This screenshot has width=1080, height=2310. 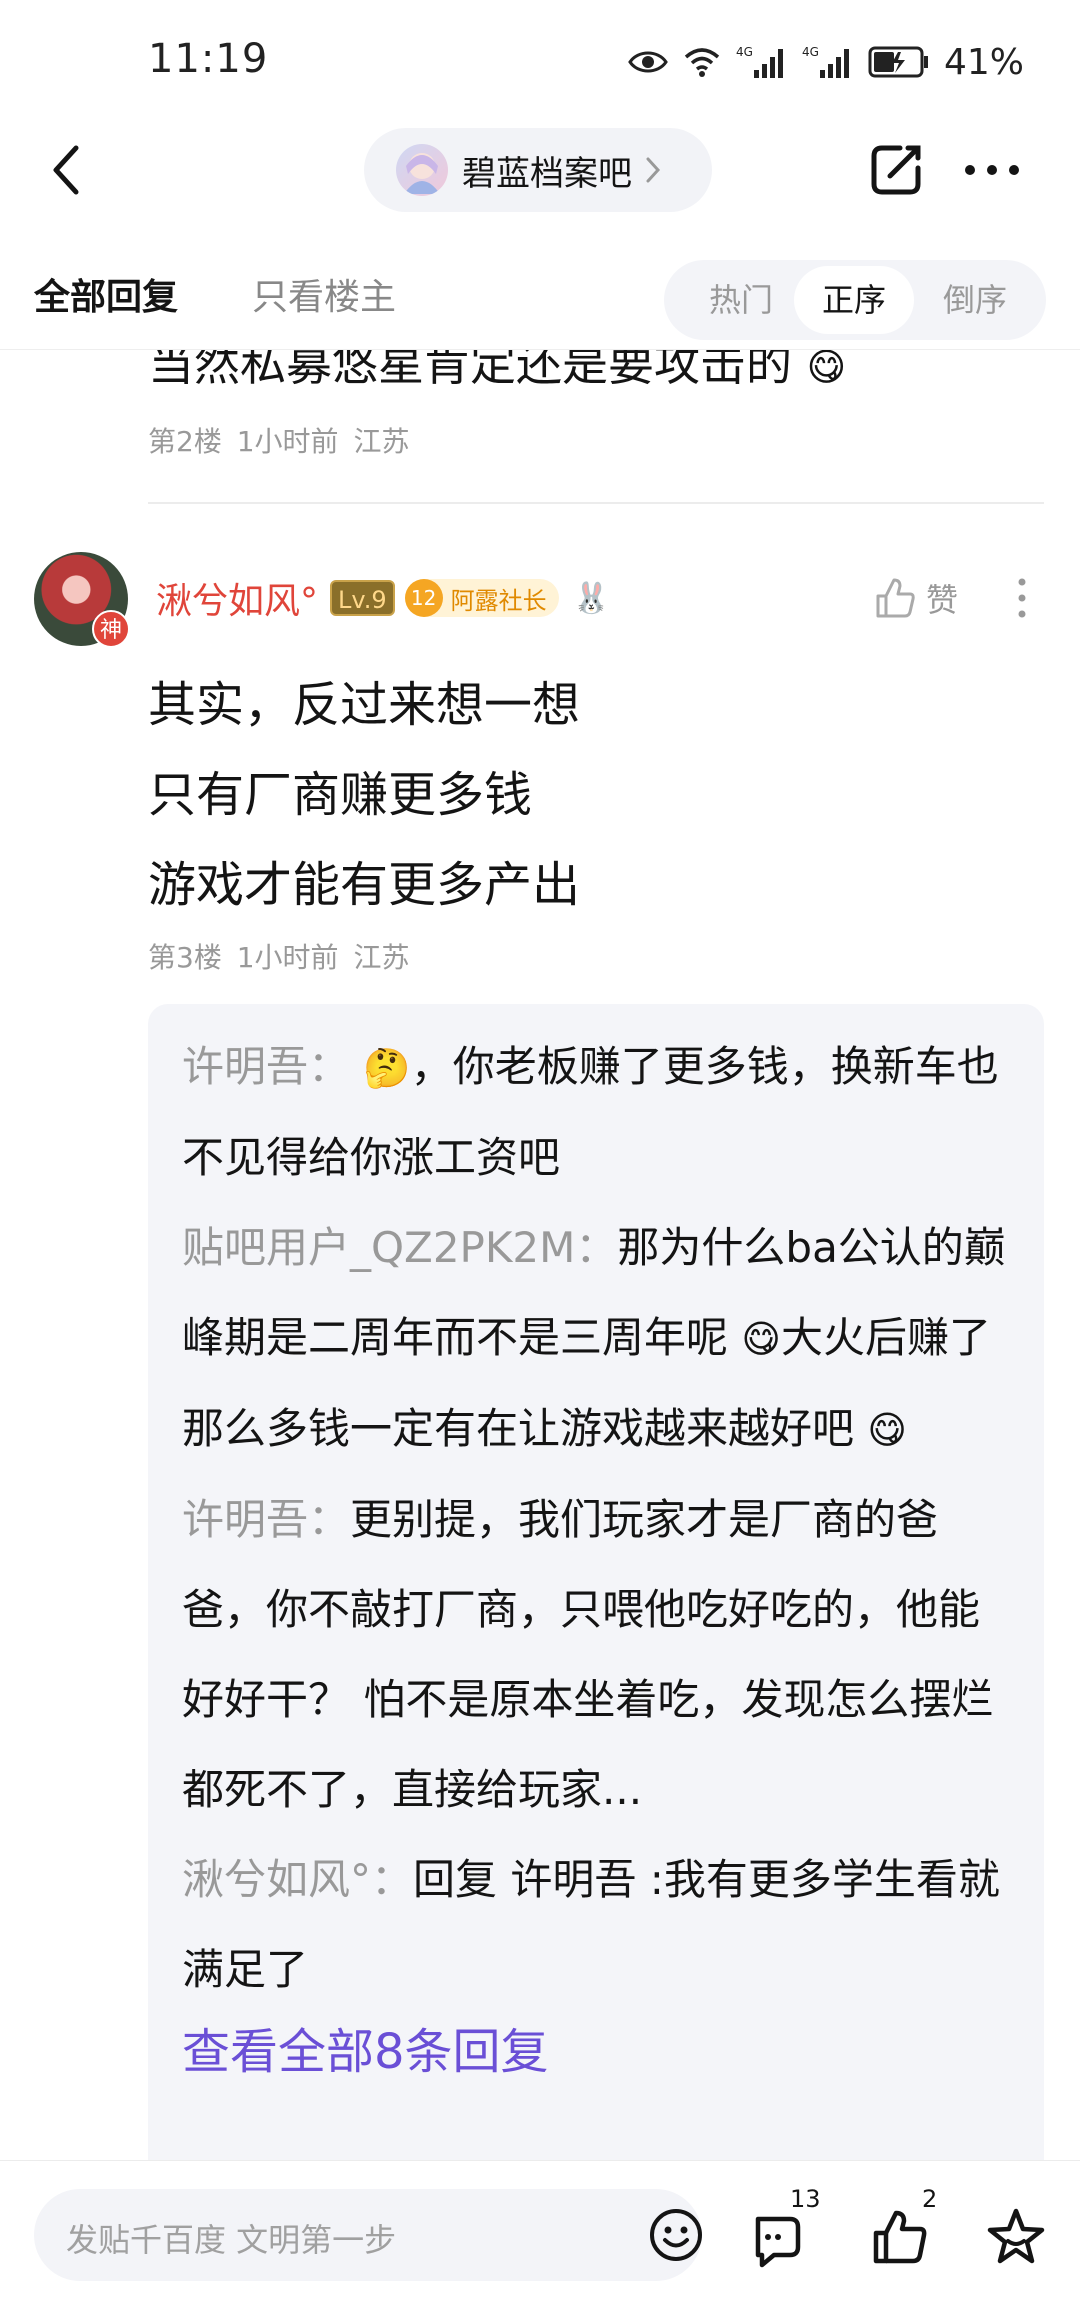 I want to click on favorite-button, so click(x=1016, y=2237).